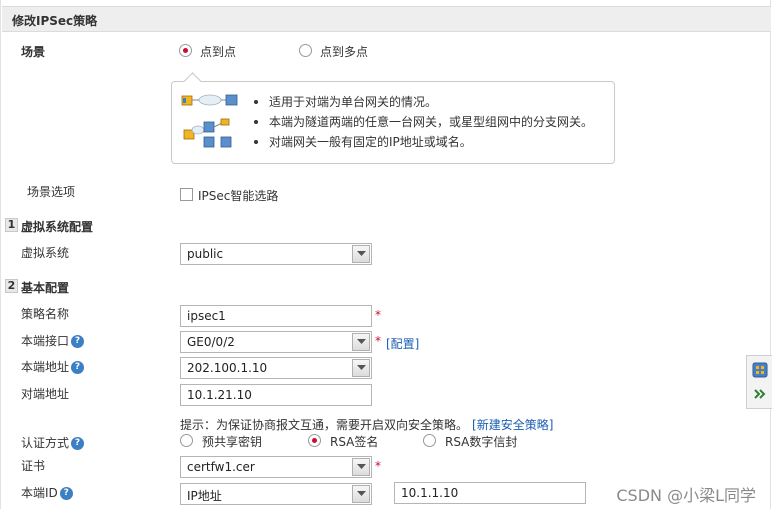  I want to click on radio-rsa-envelope, so click(429, 440).